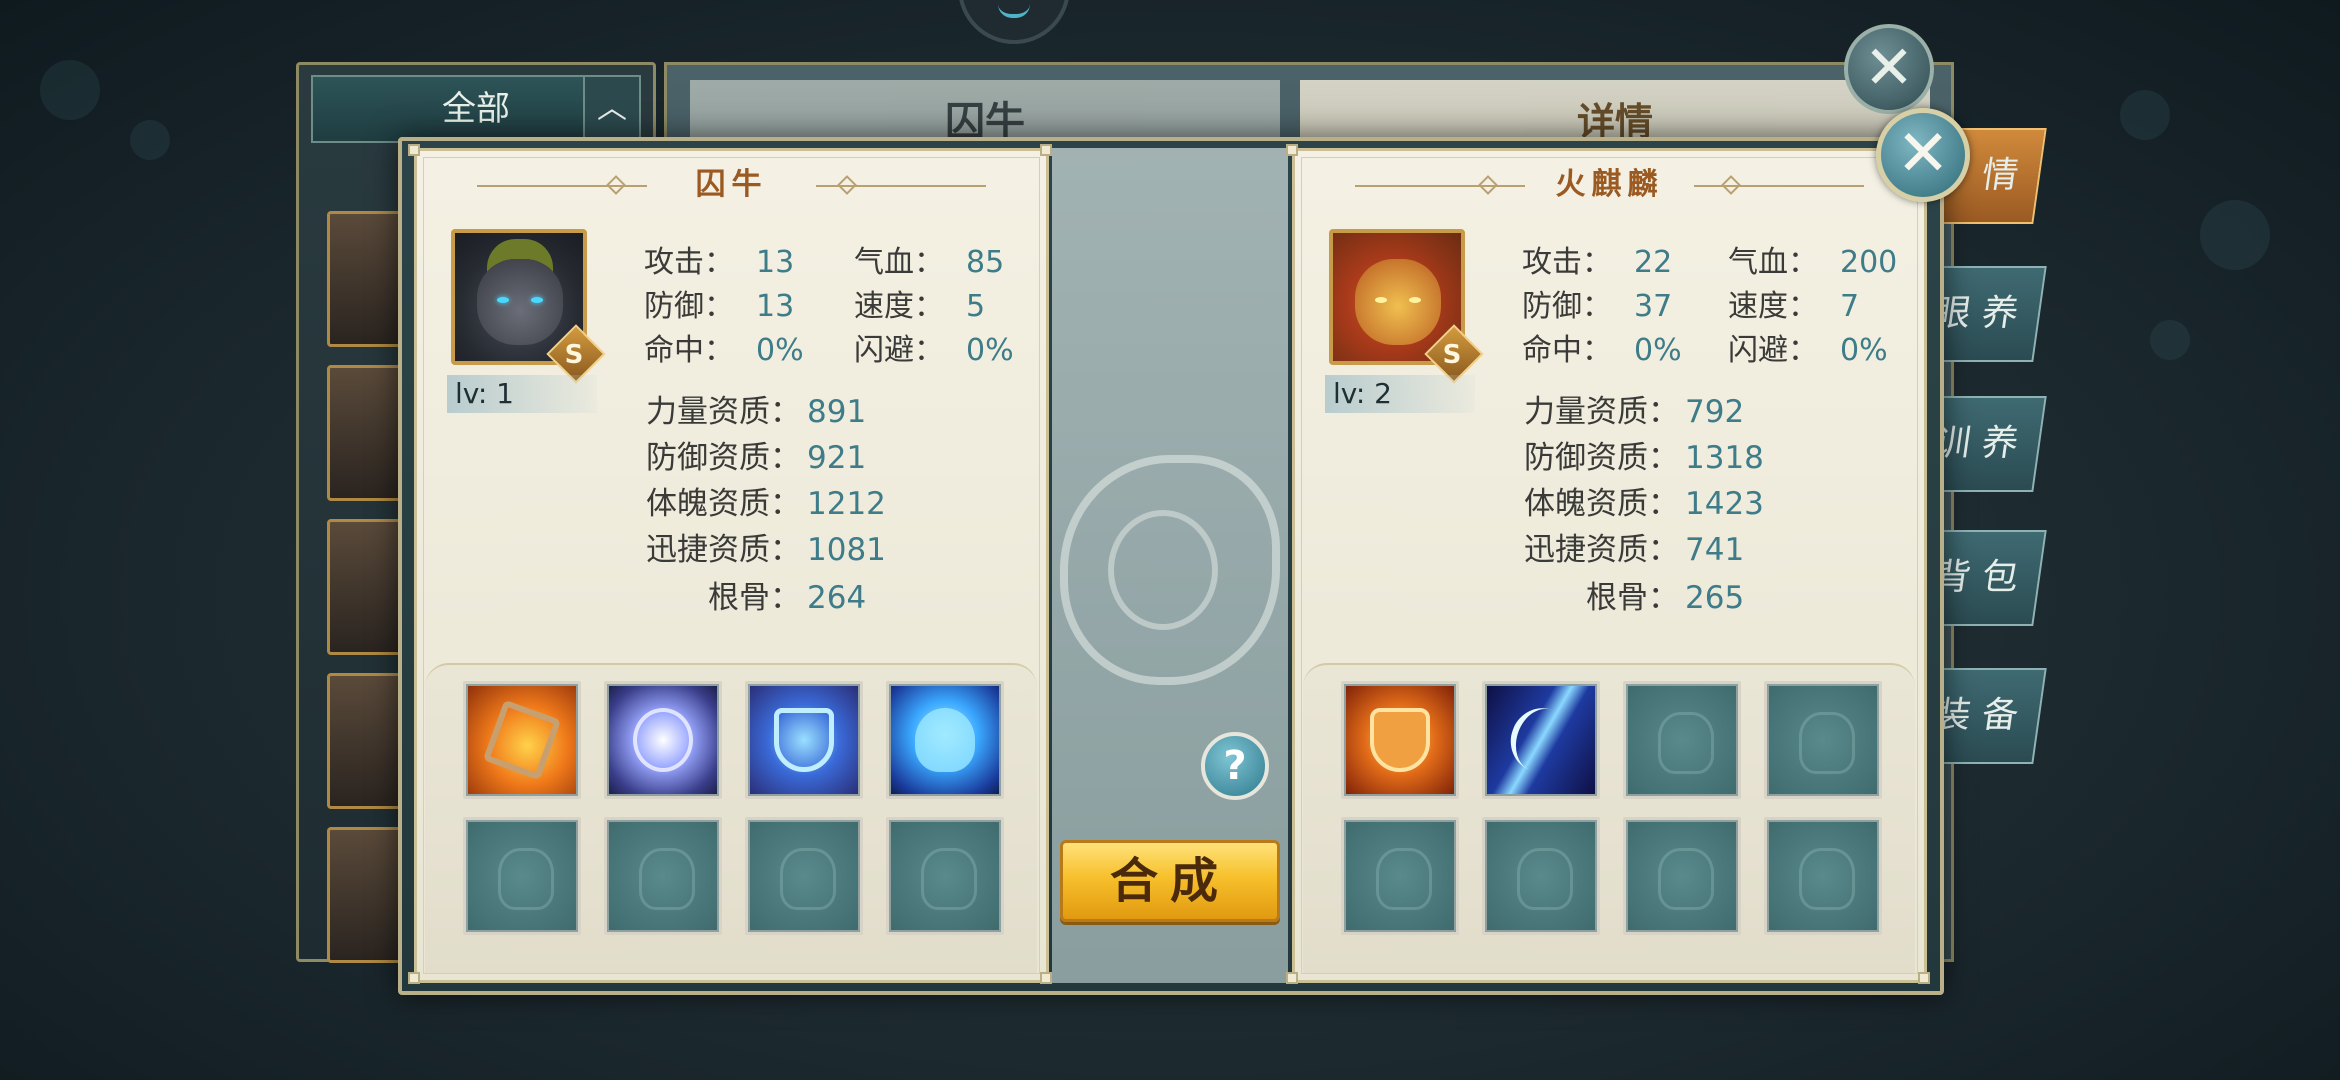  I want to click on aptitude-physique: 体魄资质： 1212, so click(651, 504).